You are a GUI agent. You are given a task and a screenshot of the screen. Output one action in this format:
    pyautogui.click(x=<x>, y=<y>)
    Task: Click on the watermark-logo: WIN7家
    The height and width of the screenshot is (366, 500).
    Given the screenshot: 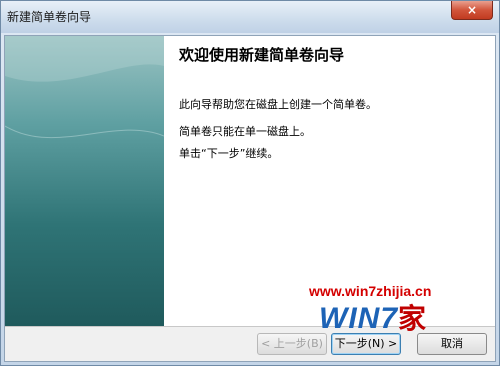 What is the action you would take?
    pyautogui.click(x=373, y=317)
    